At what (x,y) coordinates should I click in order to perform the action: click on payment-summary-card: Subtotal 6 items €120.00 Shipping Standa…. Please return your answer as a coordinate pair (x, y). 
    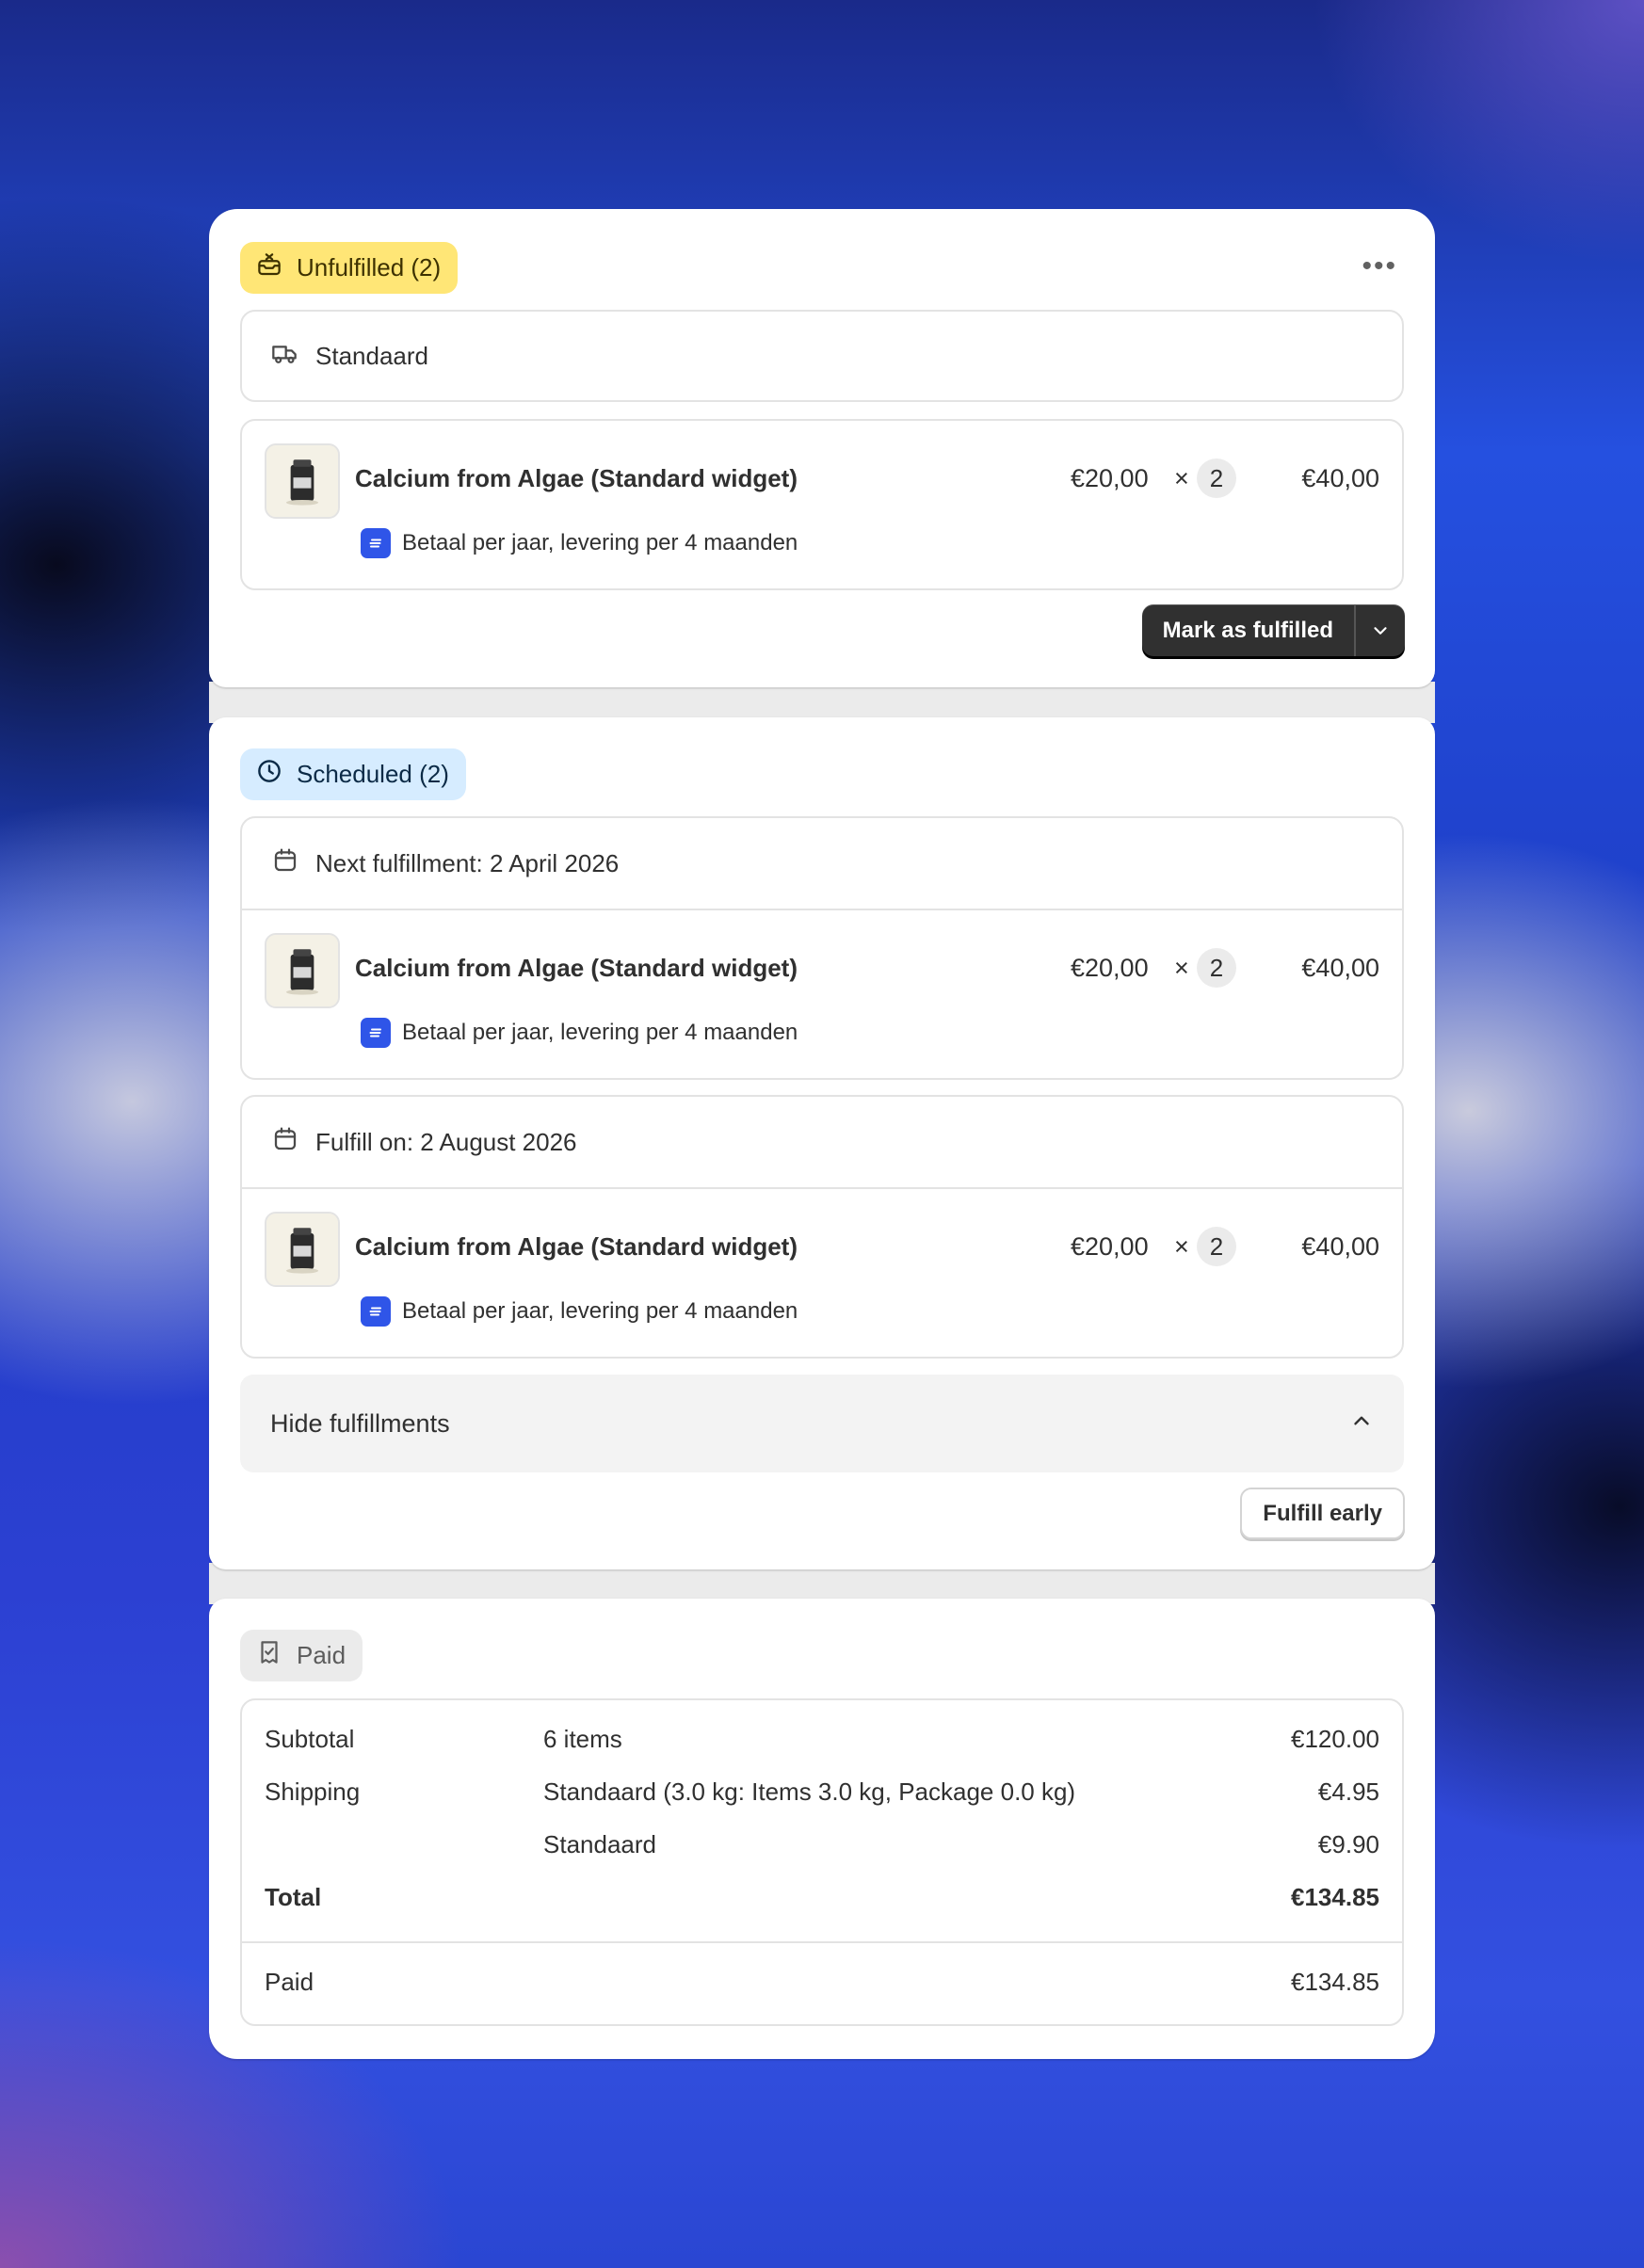
    Looking at the image, I should click on (822, 1862).